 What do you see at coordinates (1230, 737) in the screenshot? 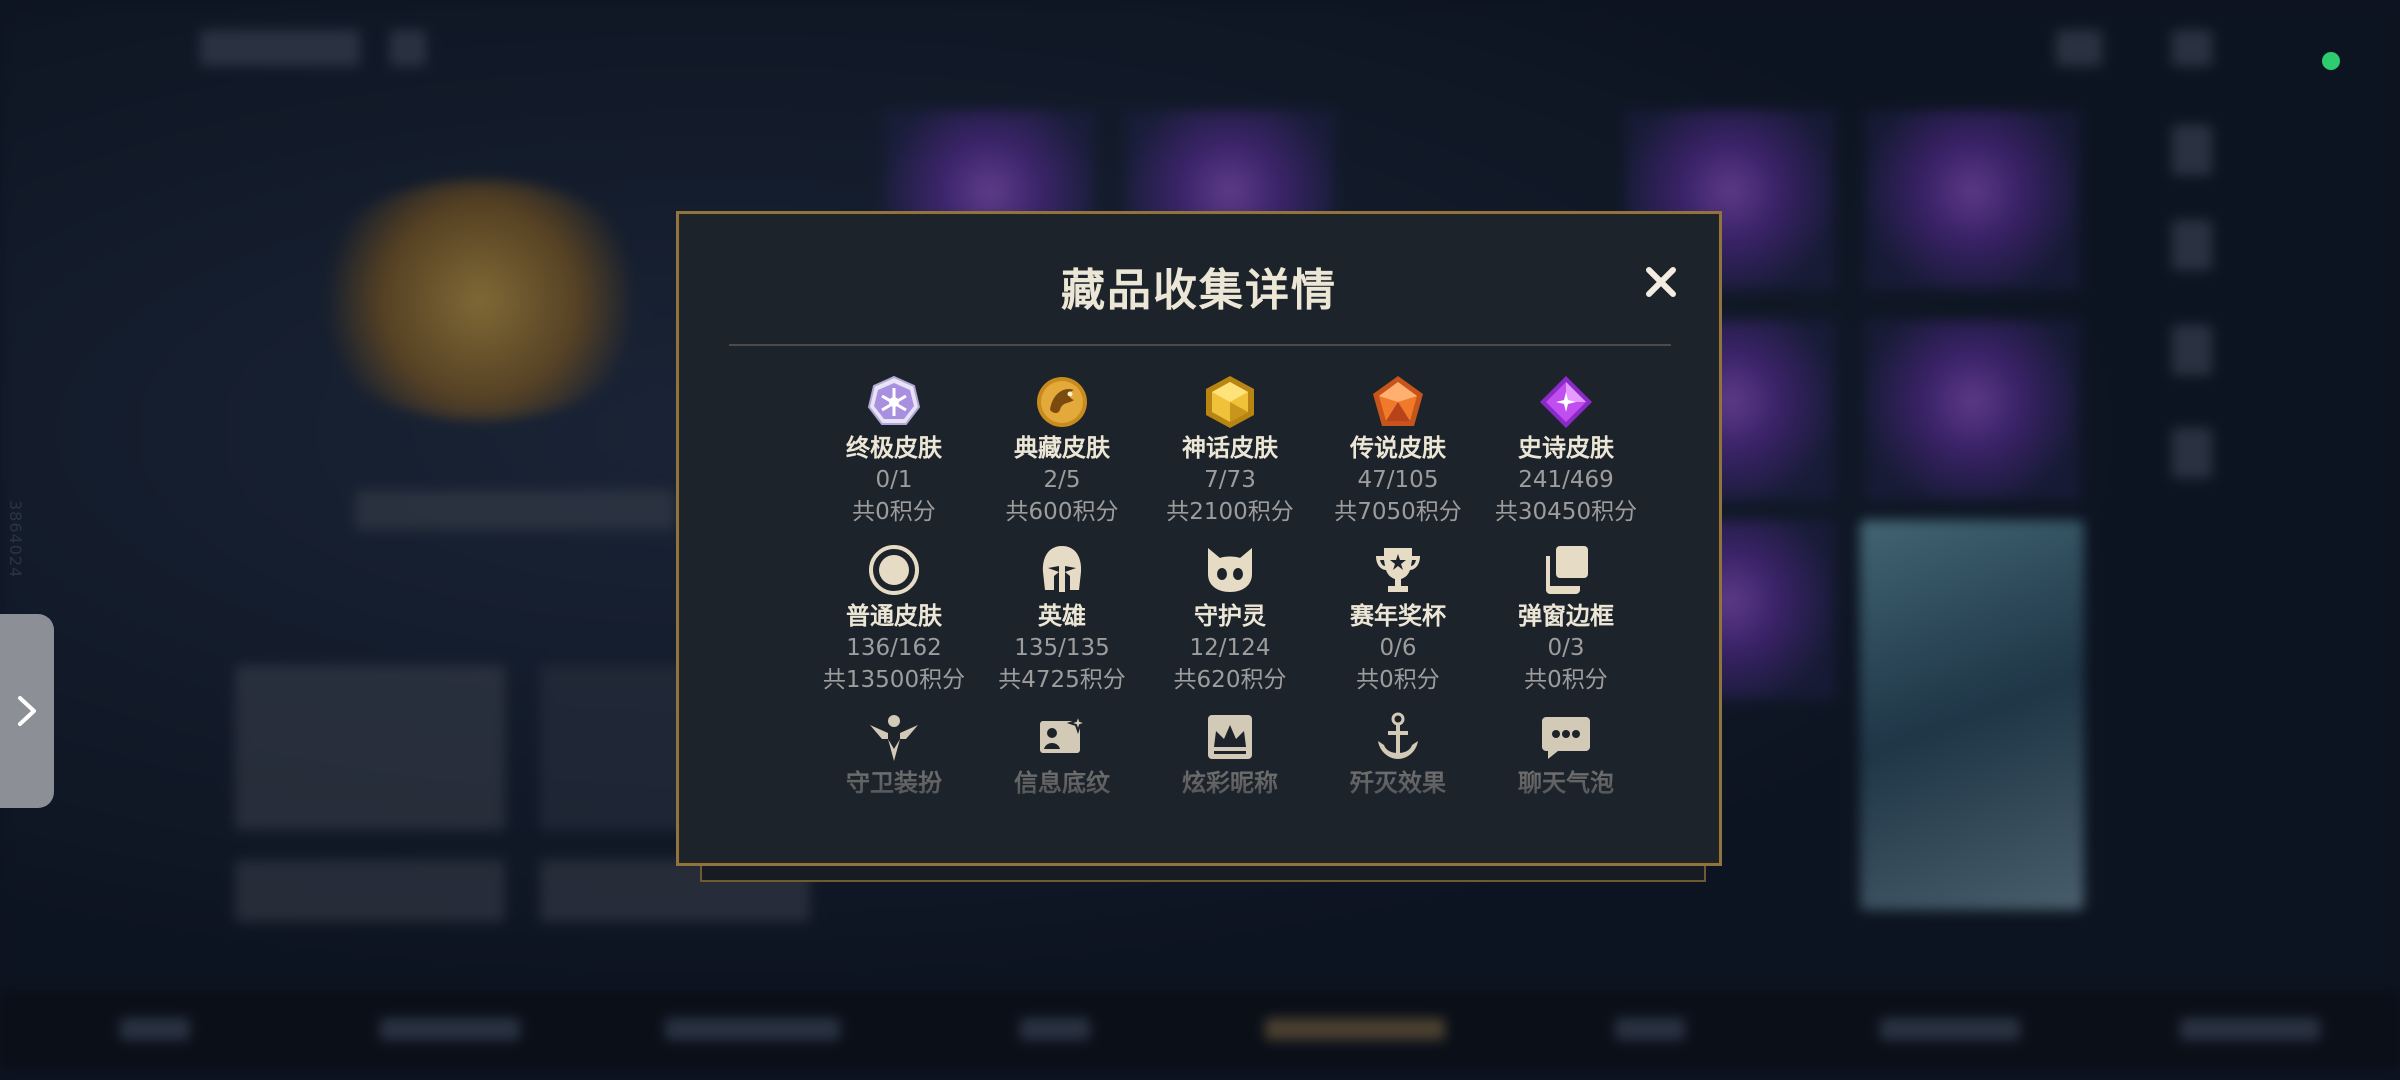
I see `colorful-nickname-icon` at bounding box center [1230, 737].